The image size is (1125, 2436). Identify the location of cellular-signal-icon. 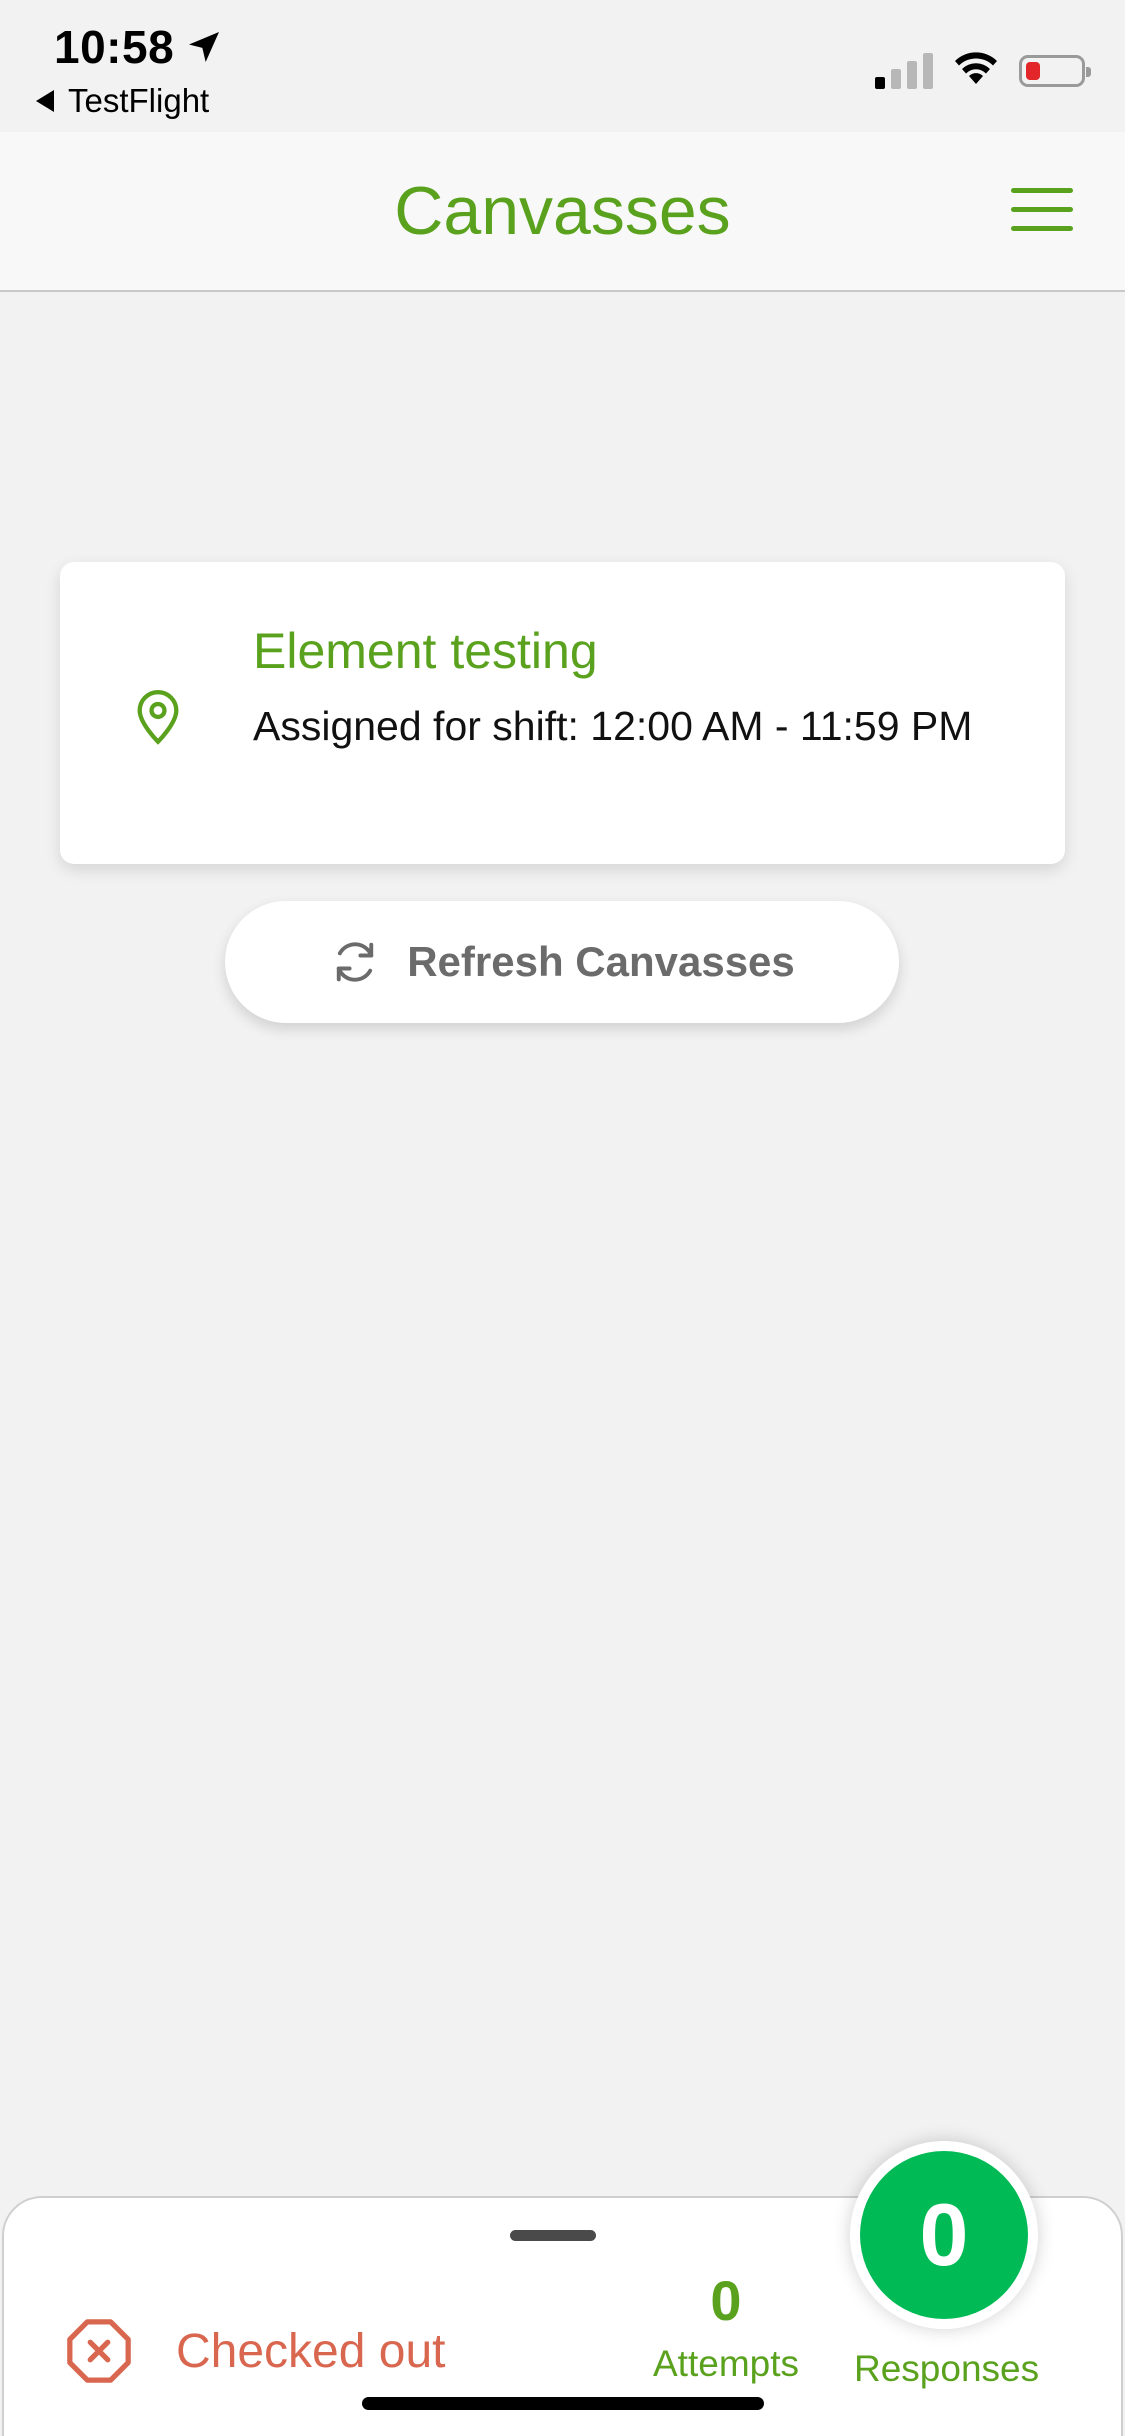
(904, 70).